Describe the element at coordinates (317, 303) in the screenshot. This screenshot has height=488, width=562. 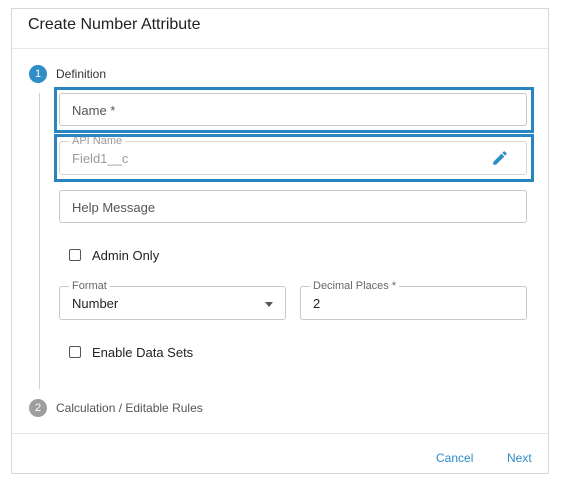
I see `decimal-places-value: 2` at that location.